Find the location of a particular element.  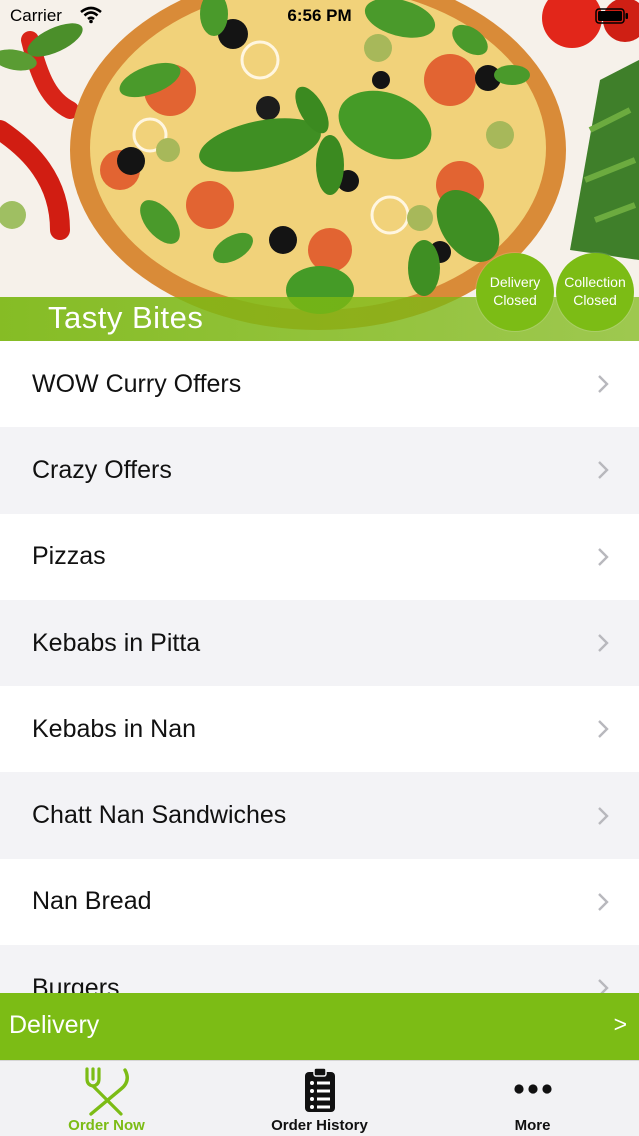

menu-category-row: Burgers is located at coordinates (319, 969).